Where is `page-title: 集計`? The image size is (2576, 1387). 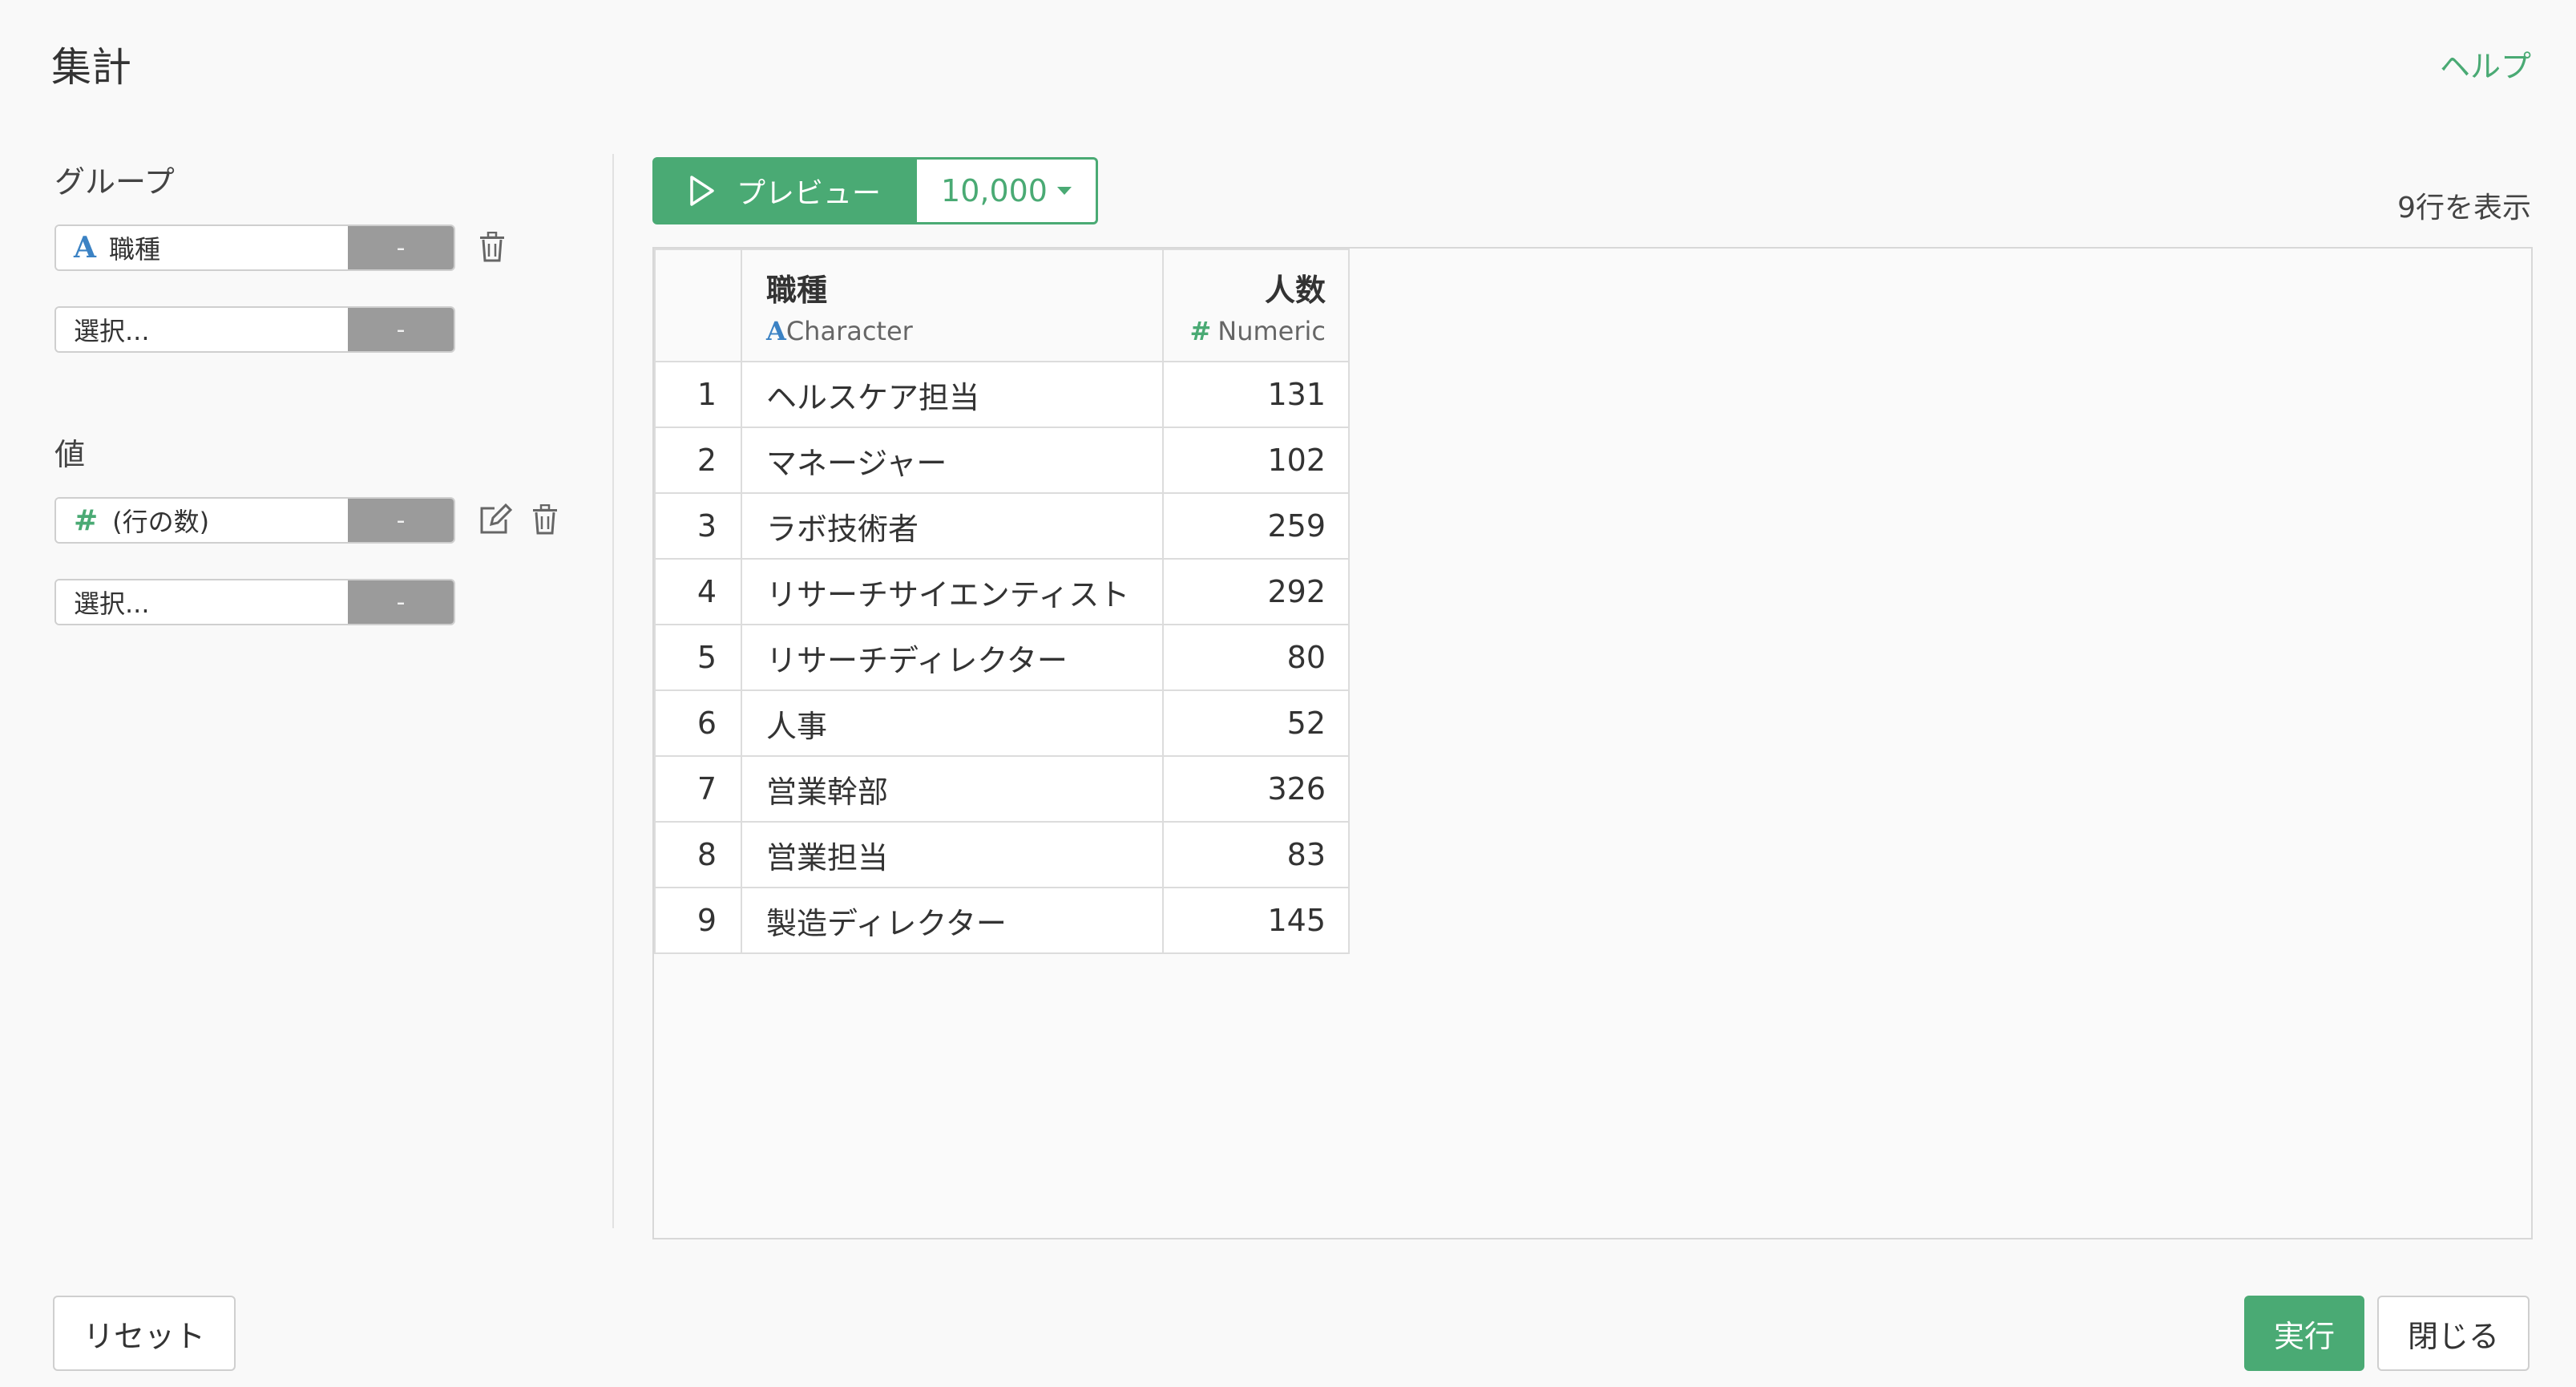 page-title: 集計 is located at coordinates (91, 67).